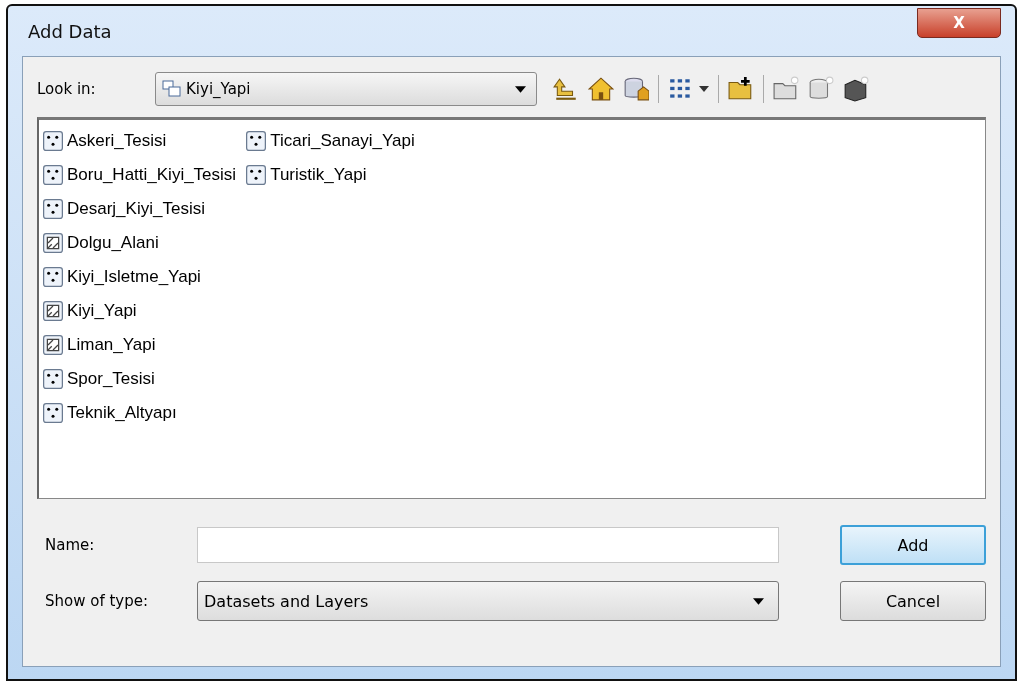 The width and height of the screenshot is (1023, 693). Describe the element at coordinates (140, 379) in the screenshot. I see `list-item: Spor_Tesisi` at that location.